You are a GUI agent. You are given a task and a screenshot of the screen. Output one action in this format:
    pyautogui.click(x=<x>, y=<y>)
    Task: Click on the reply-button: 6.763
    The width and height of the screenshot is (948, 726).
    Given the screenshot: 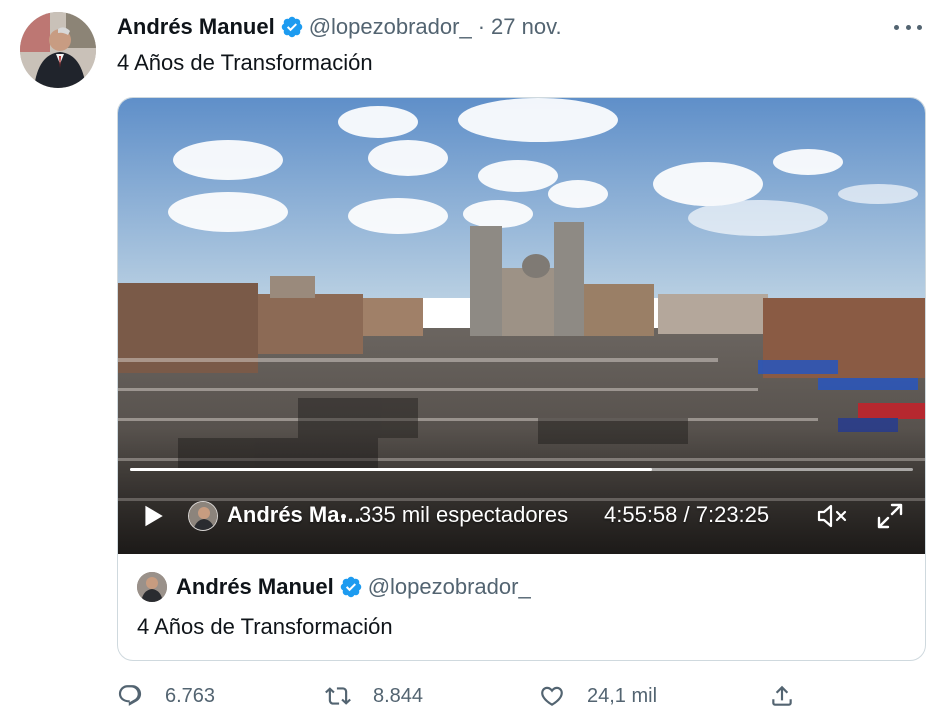 What is the action you would take?
    pyautogui.click(x=166, y=696)
    